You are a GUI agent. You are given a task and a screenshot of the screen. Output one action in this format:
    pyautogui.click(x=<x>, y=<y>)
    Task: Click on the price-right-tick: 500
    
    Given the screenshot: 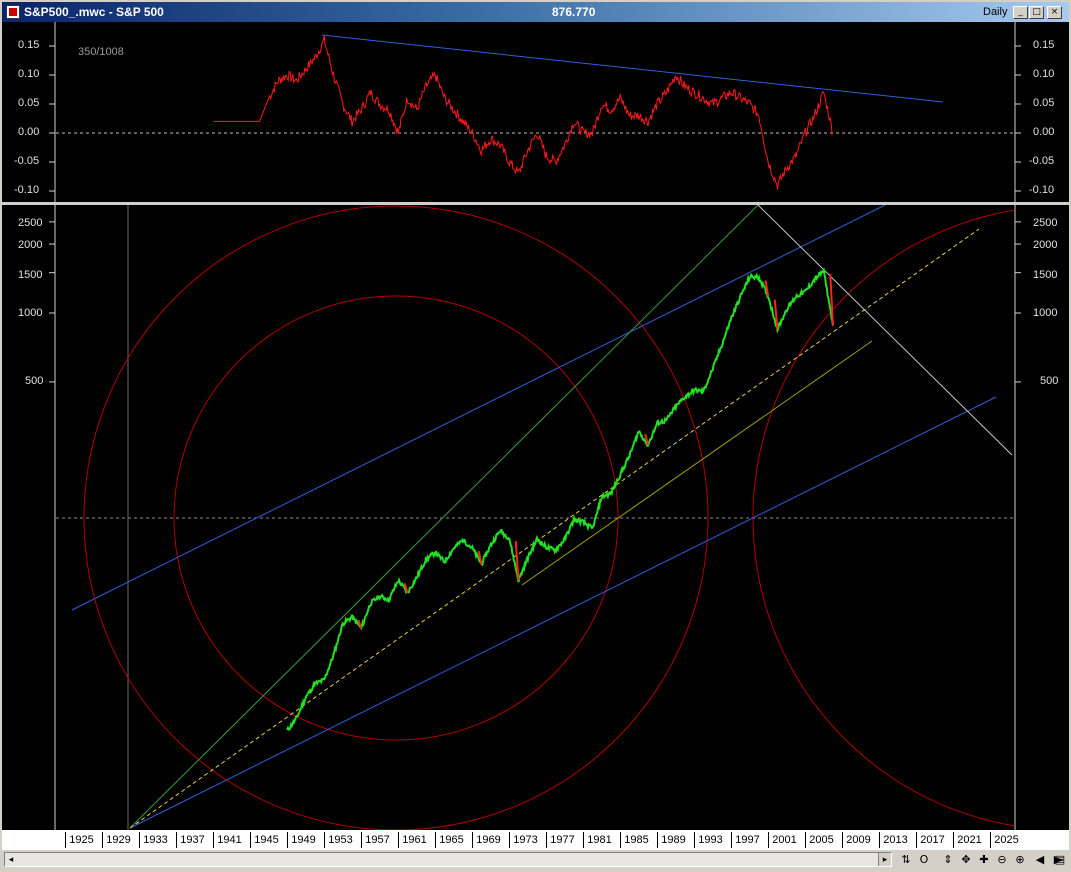 What is the action you would take?
    pyautogui.click(x=1049, y=381)
    